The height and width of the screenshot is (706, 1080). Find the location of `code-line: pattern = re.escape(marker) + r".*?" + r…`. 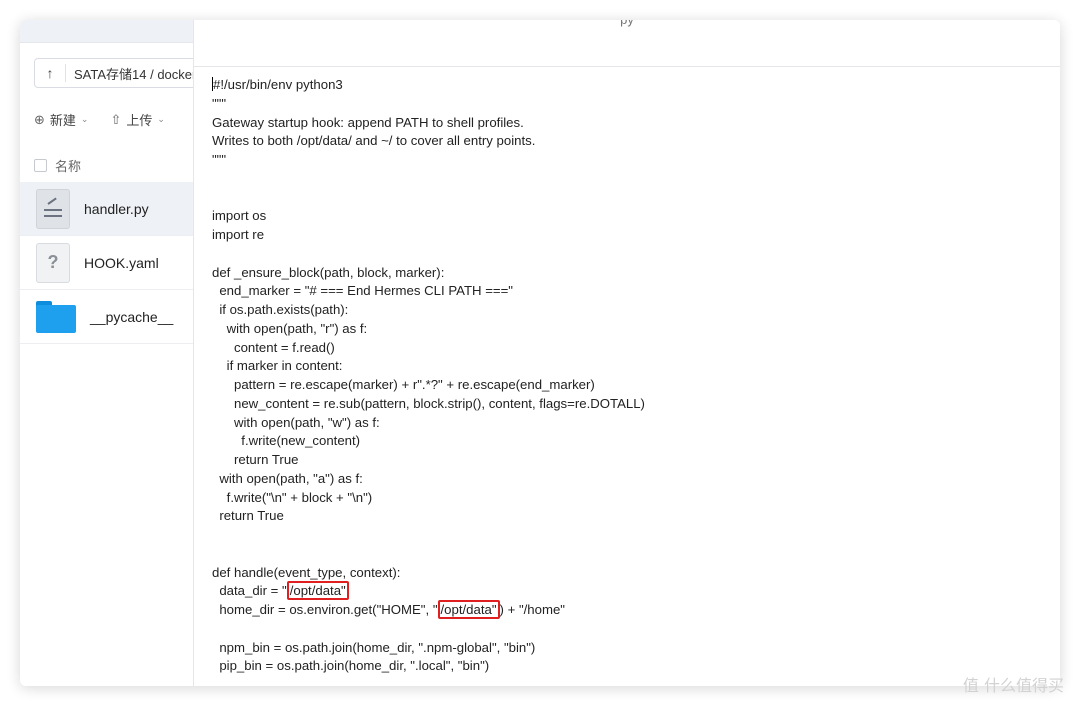

code-line: pattern = re.escape(marker) + r".*?" + r… is located at coordinates (403, 384).